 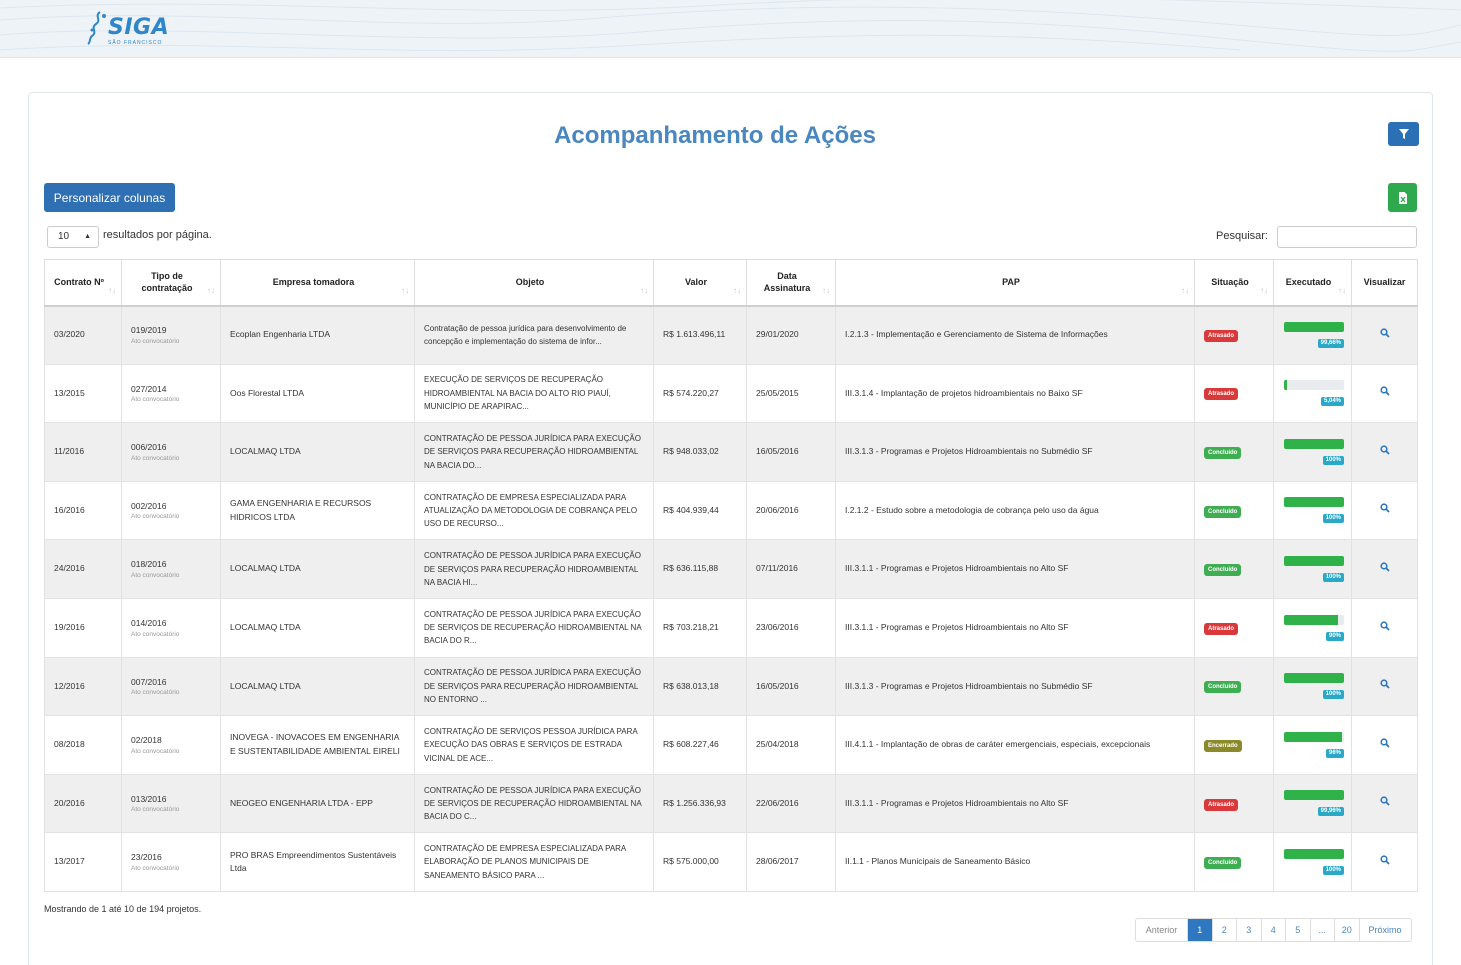 What do you see at coordinates (313, 282) in the screenshot?
I see `column-header-label: Empresa tomadora` at bounding box center [313, 282].